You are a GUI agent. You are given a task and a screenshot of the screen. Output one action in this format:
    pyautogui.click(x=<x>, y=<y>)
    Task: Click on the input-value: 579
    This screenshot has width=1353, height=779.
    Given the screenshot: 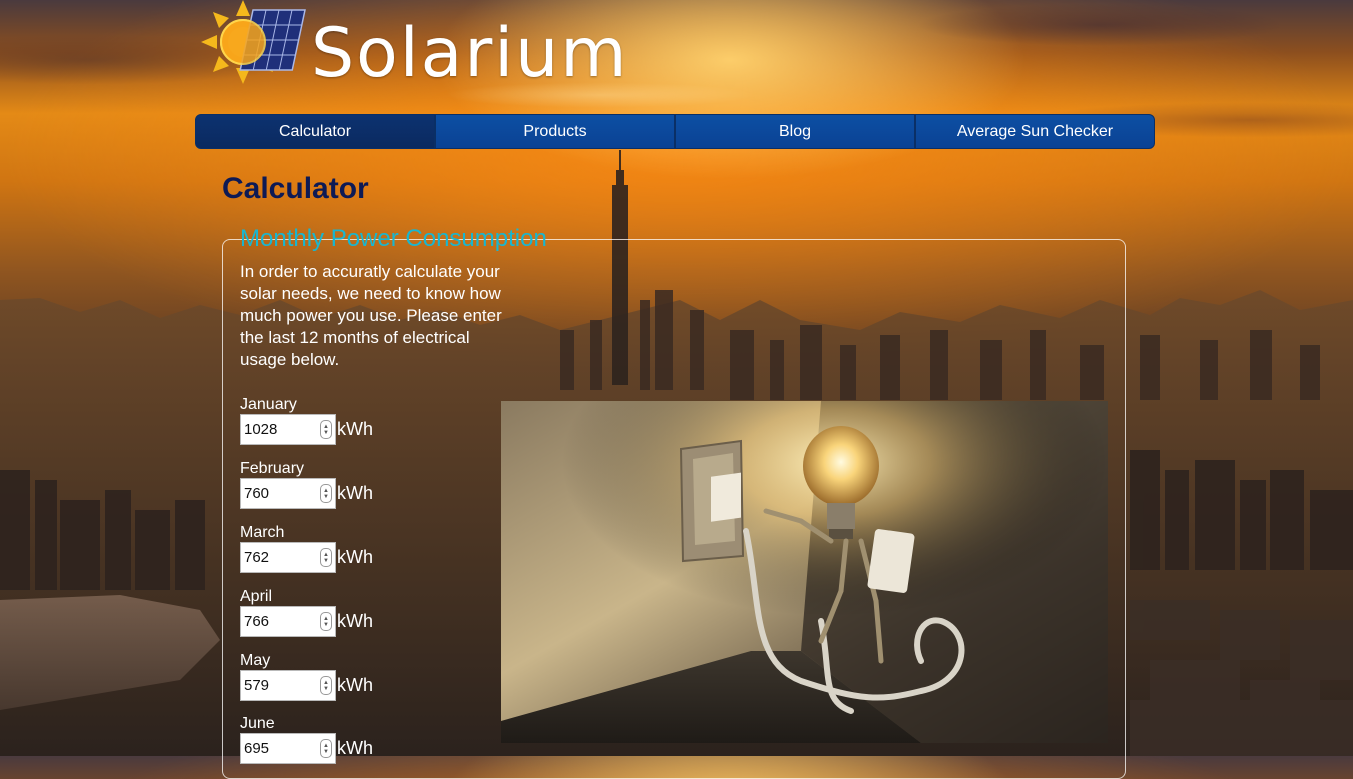 What is the action you would take?
    pyautogui.click(x=257, y=685)
    